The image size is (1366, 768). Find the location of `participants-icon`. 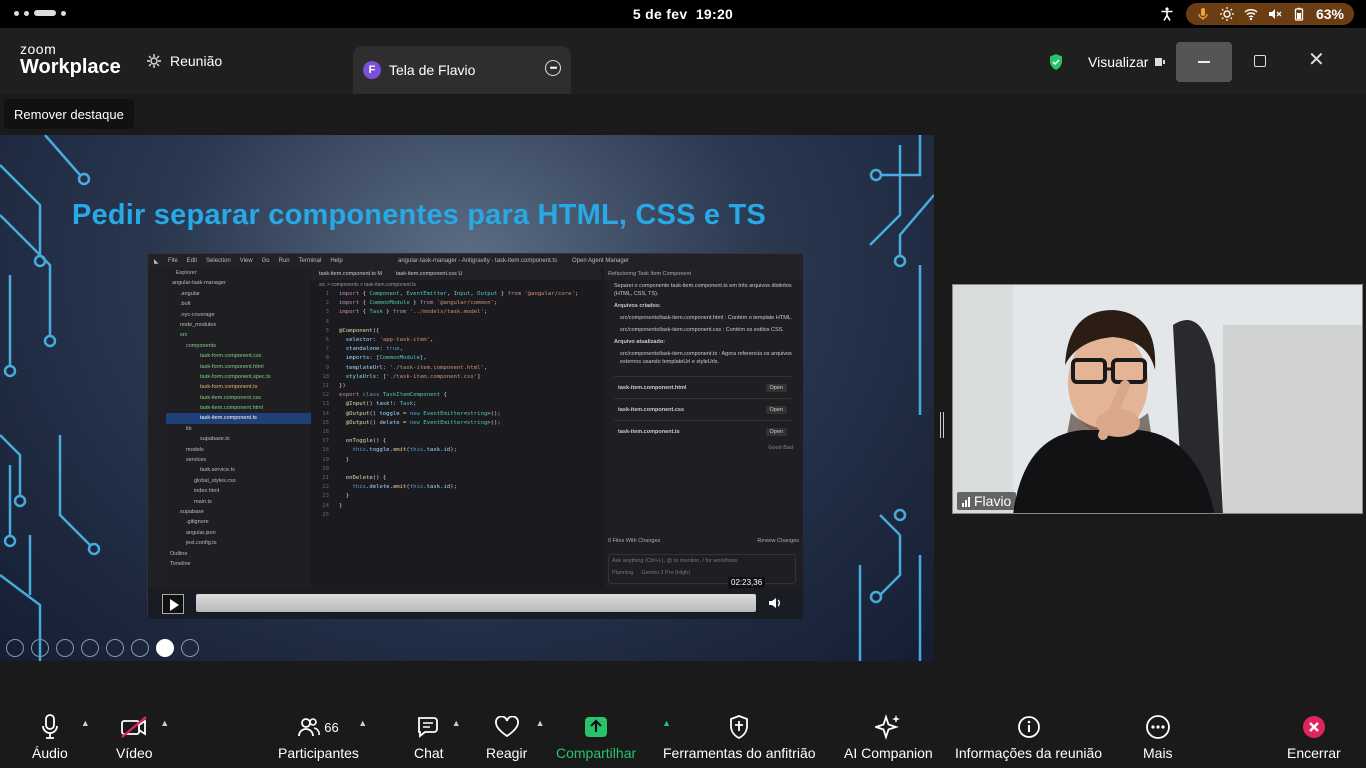

participants-icon is located at coordinates (309, 727).